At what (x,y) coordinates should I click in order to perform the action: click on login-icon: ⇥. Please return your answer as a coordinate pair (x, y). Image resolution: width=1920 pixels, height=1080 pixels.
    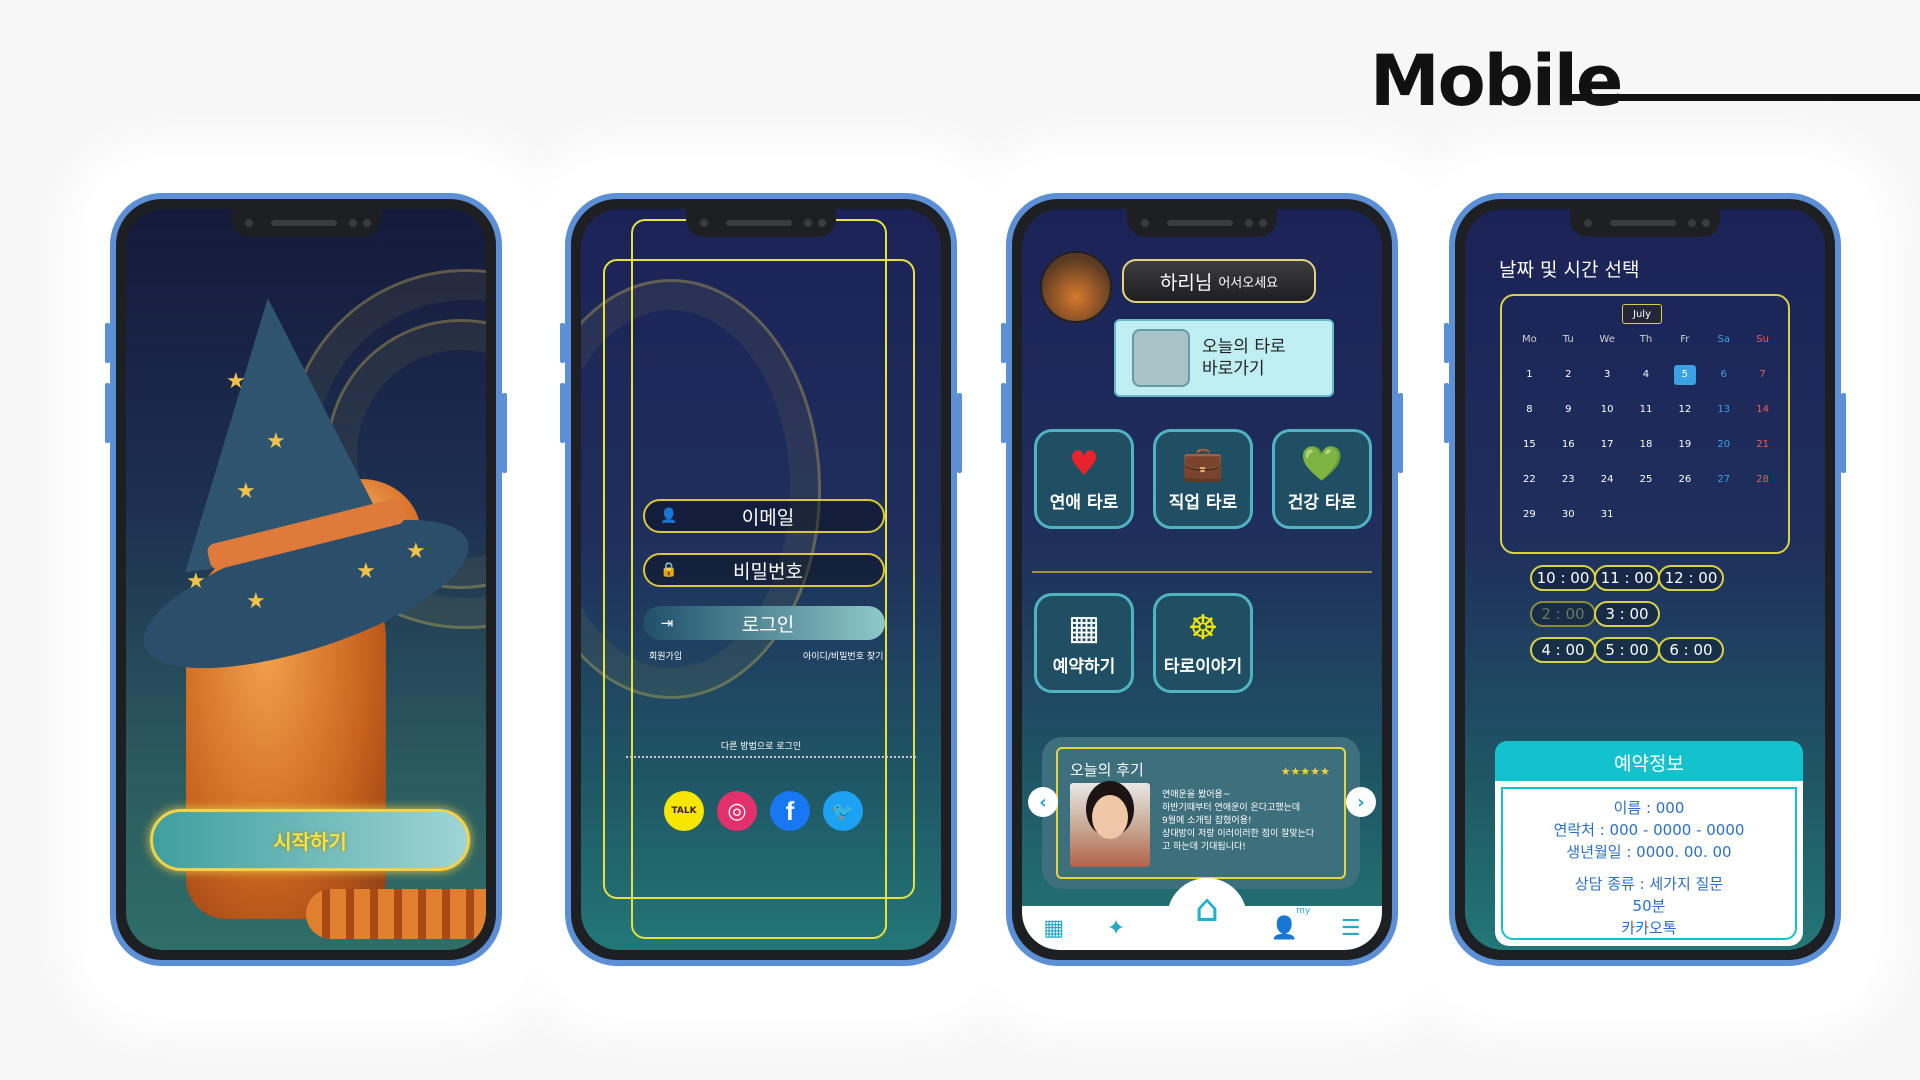
    Looking at the image, I should click on (667, 623).